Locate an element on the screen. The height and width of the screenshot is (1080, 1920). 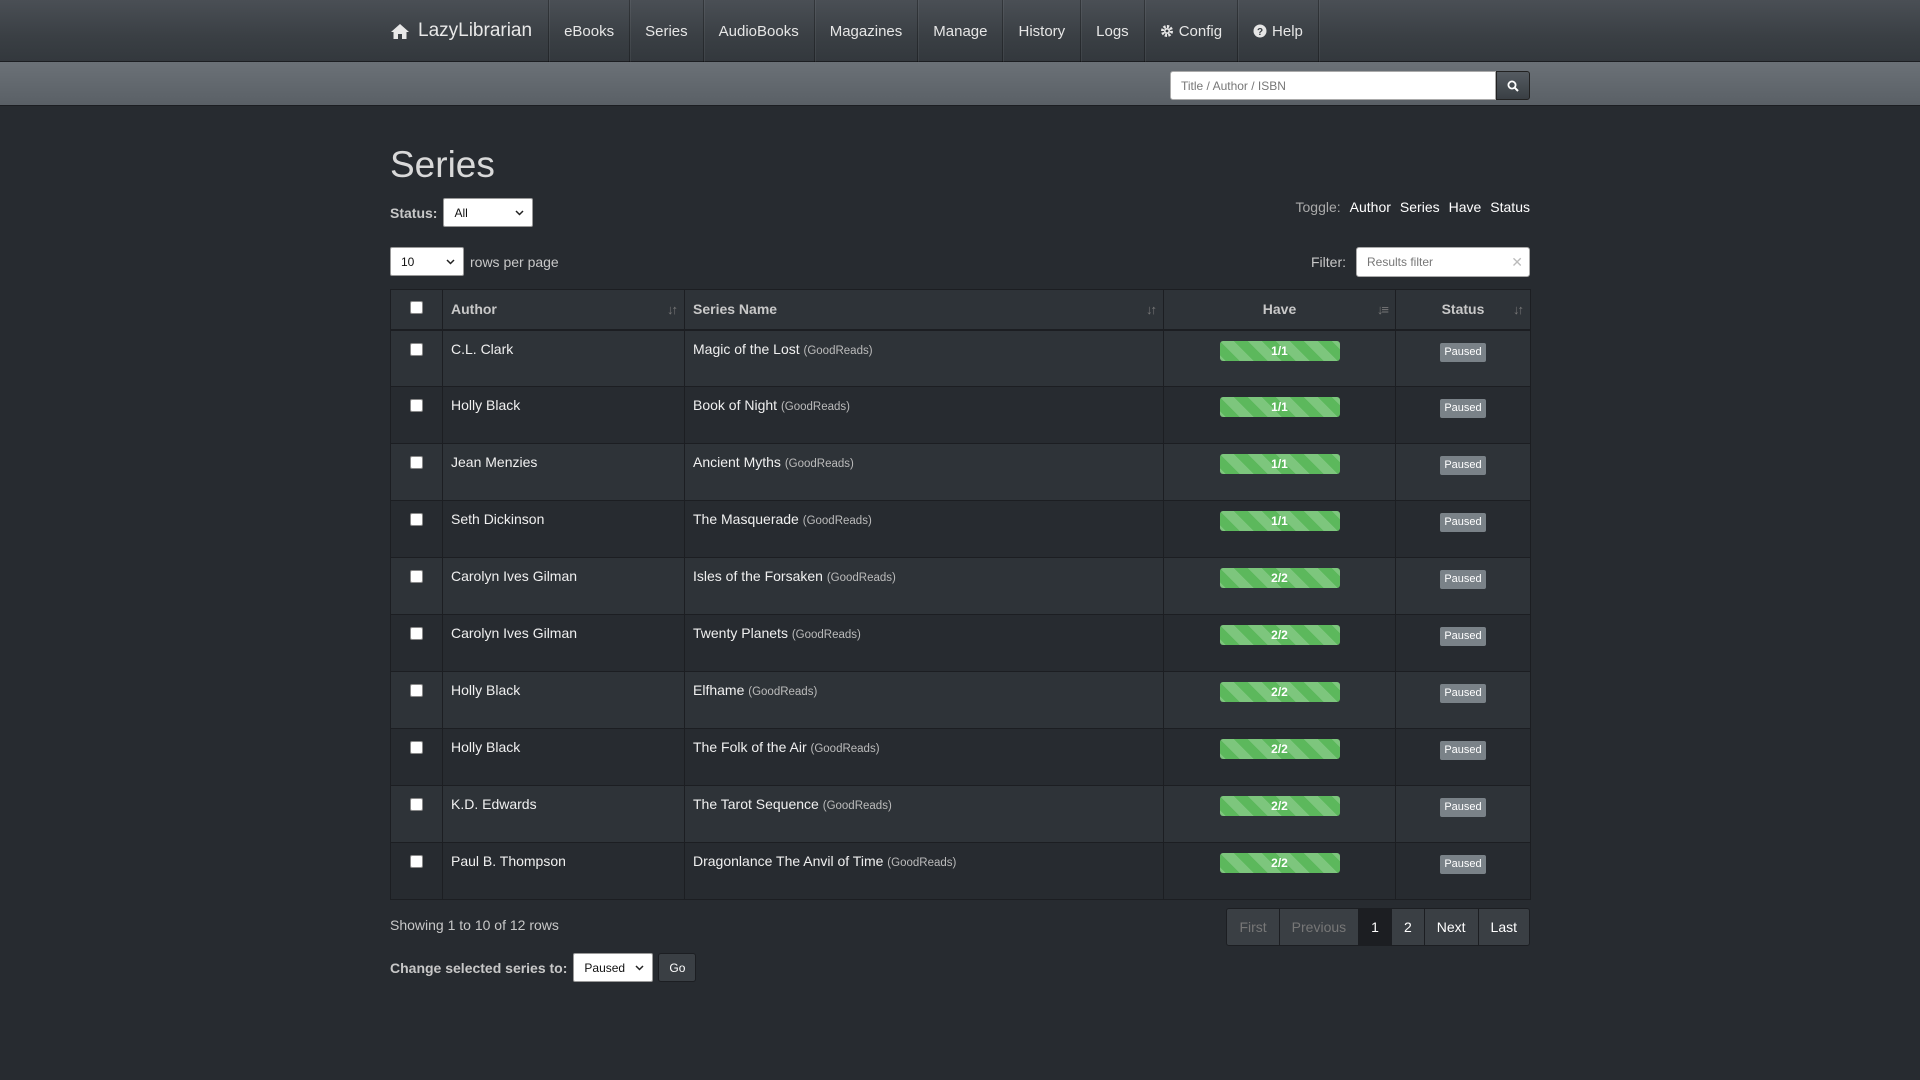
author-name: Paul B. Thompson is located at coordinates (508, 861).